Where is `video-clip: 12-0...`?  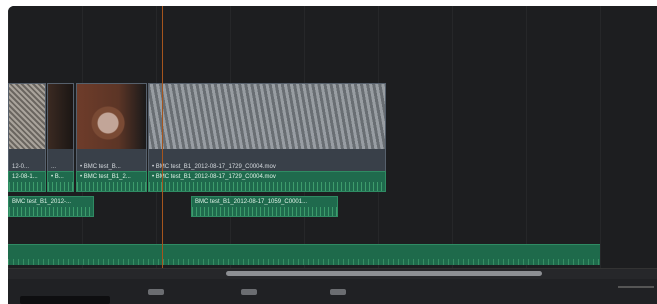
video-clip: 12-0... is located at coordinates (27, 129).